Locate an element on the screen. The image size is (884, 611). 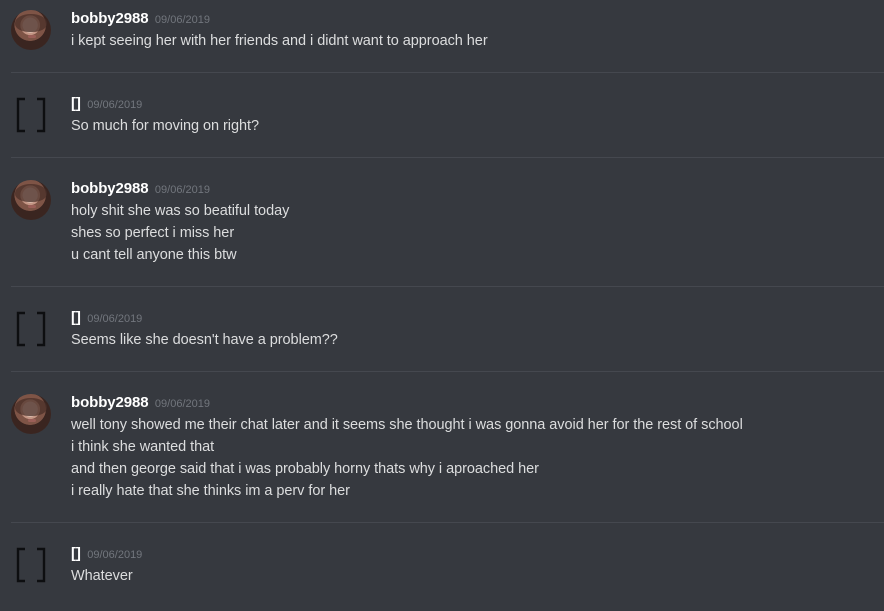
message-line: Seems like she doesn't have a problem?? is located at coordinates (204, 340).